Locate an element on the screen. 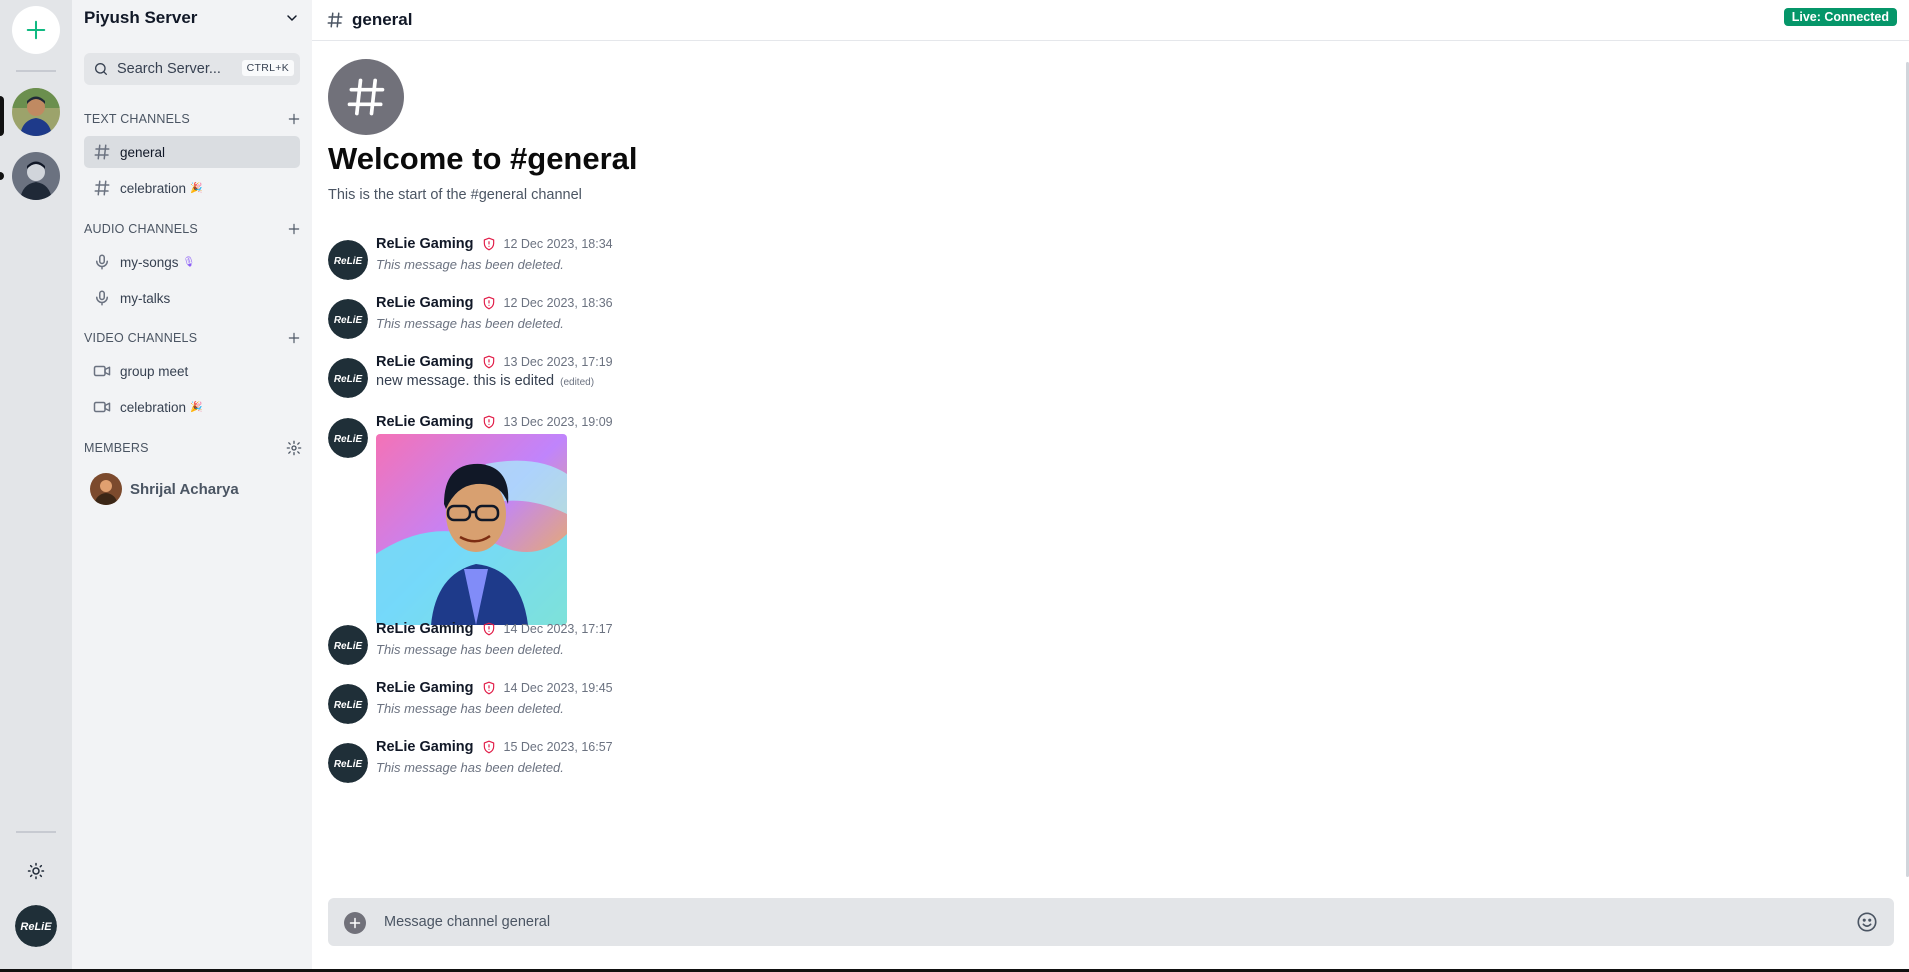 This screenshot has height=972, width=1909. channel-celebration-video: celebration 🎉 is located at coordinates (192, 407).